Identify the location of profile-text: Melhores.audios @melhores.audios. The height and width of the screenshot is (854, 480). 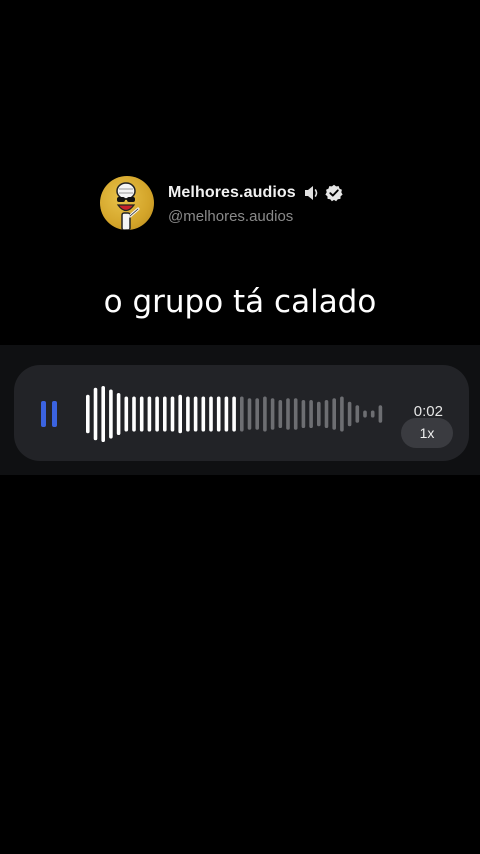
(255, 203).